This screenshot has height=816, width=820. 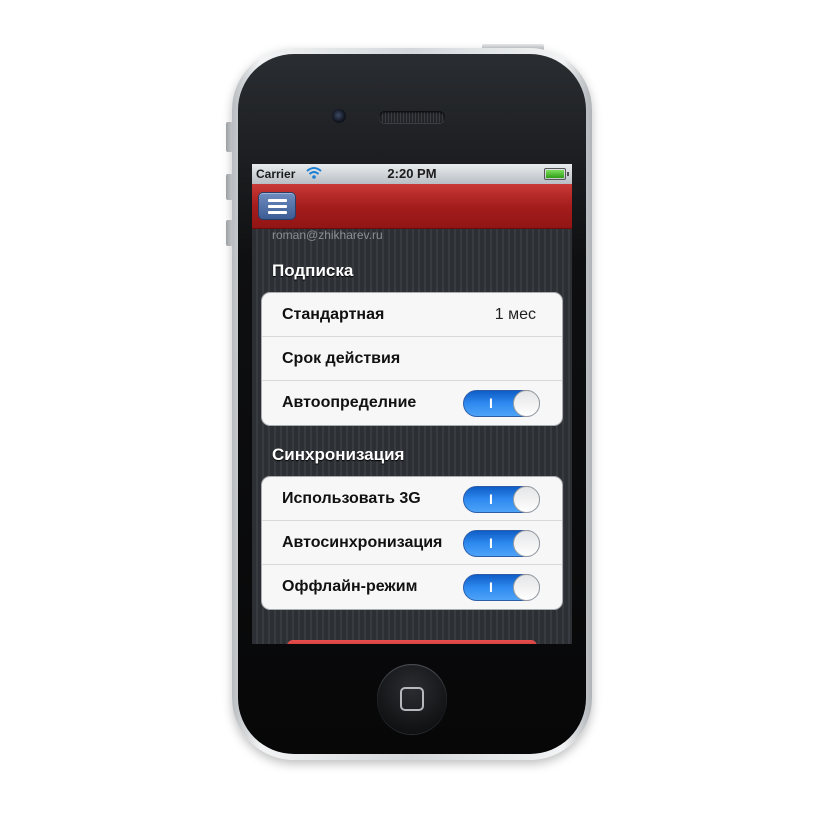 I want to click on row-use-3g: Использовать 3G I, so click(x=412, y=499).